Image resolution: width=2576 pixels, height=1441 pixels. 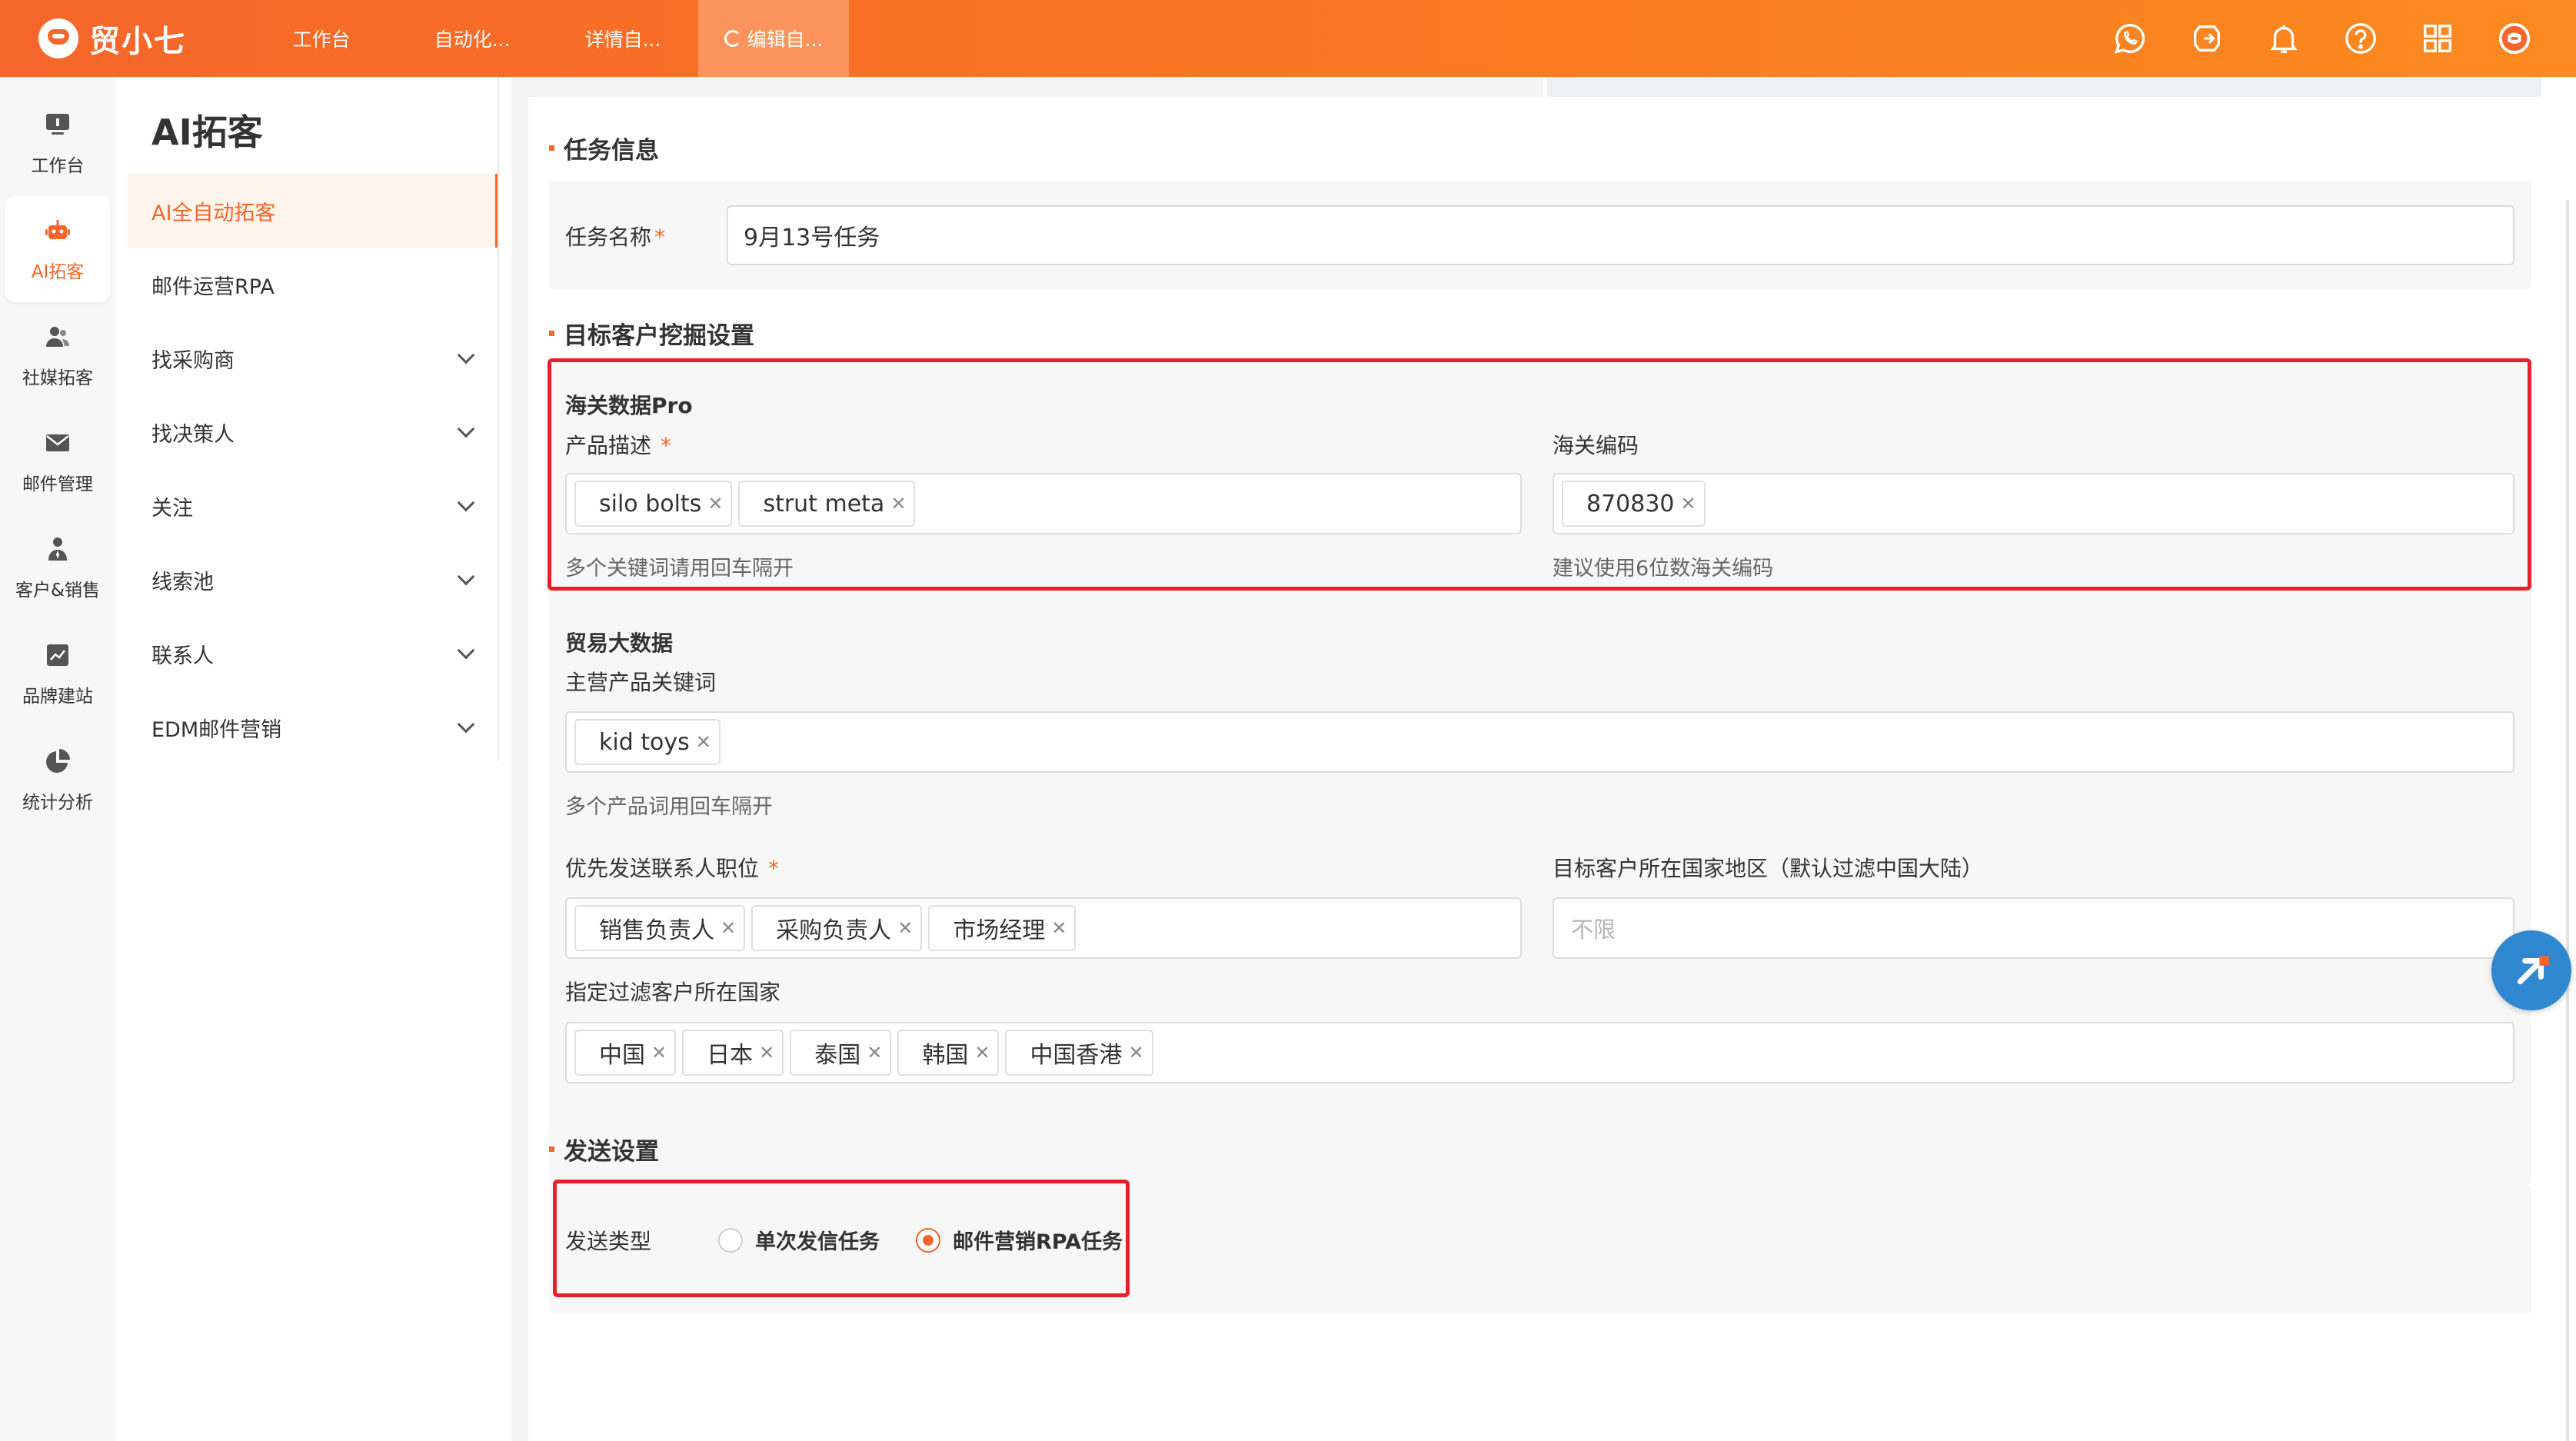 What do you see at coordinates (58, 655) in the screenshot?
I see `chart-board-icon` at bounding box center [58, 655].